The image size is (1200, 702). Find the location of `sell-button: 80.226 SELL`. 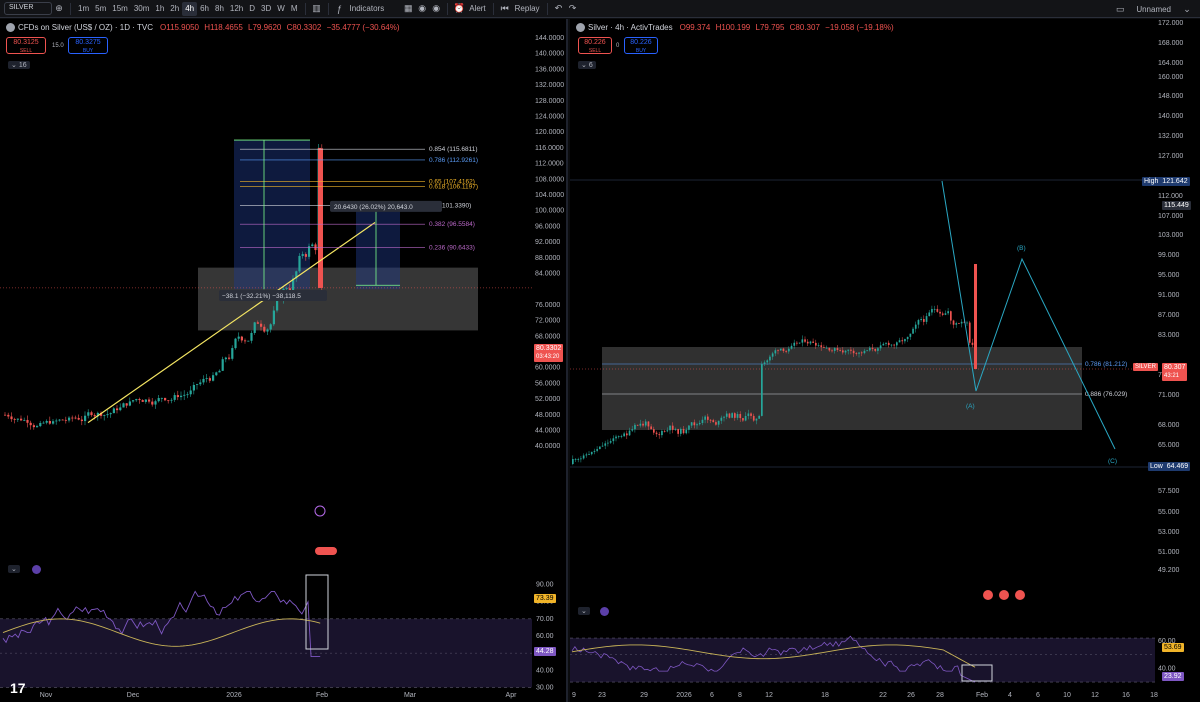

sell-button: 80.226 SELL is located at coordinates (595, 45).